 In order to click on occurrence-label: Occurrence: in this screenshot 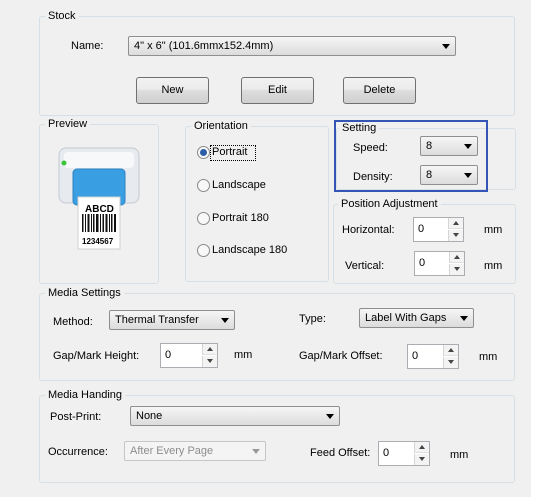, I will do `click(78, 452)`.